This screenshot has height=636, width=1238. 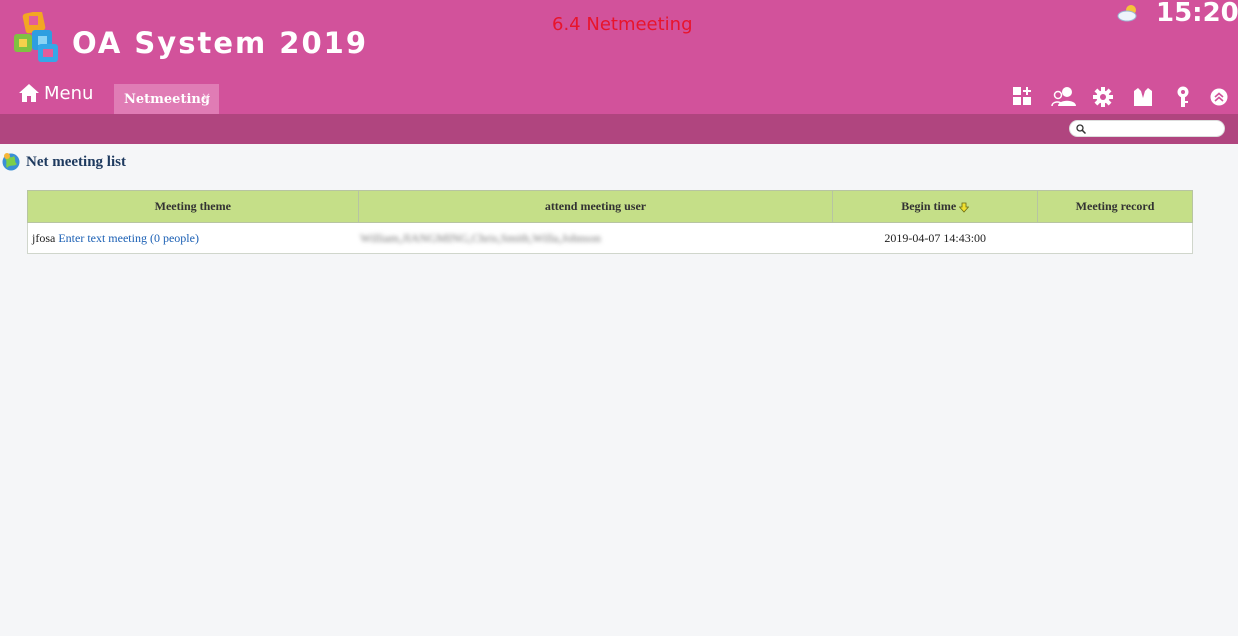 I want to click on users-icon, so click(x=1064, y=97).